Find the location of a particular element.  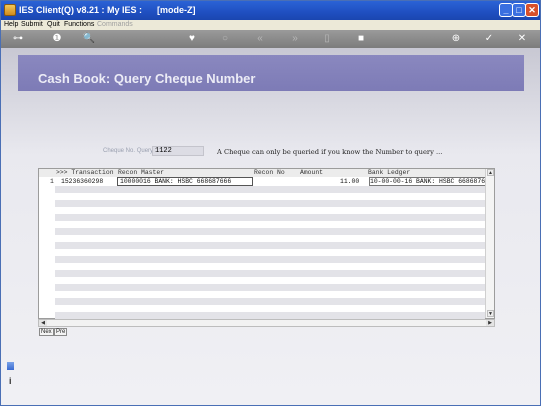

menu-help: Help is located at coordinates (11, 24).